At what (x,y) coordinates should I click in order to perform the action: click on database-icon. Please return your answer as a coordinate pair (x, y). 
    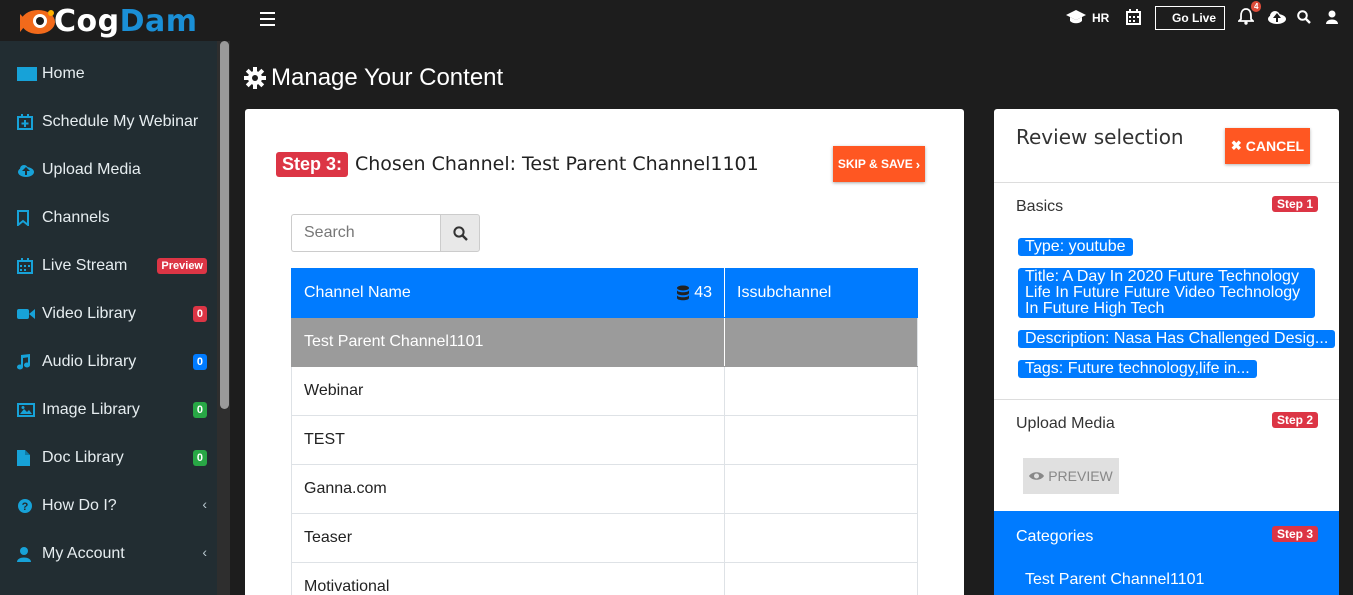
    Looking at the image, I should click on (683, 293).